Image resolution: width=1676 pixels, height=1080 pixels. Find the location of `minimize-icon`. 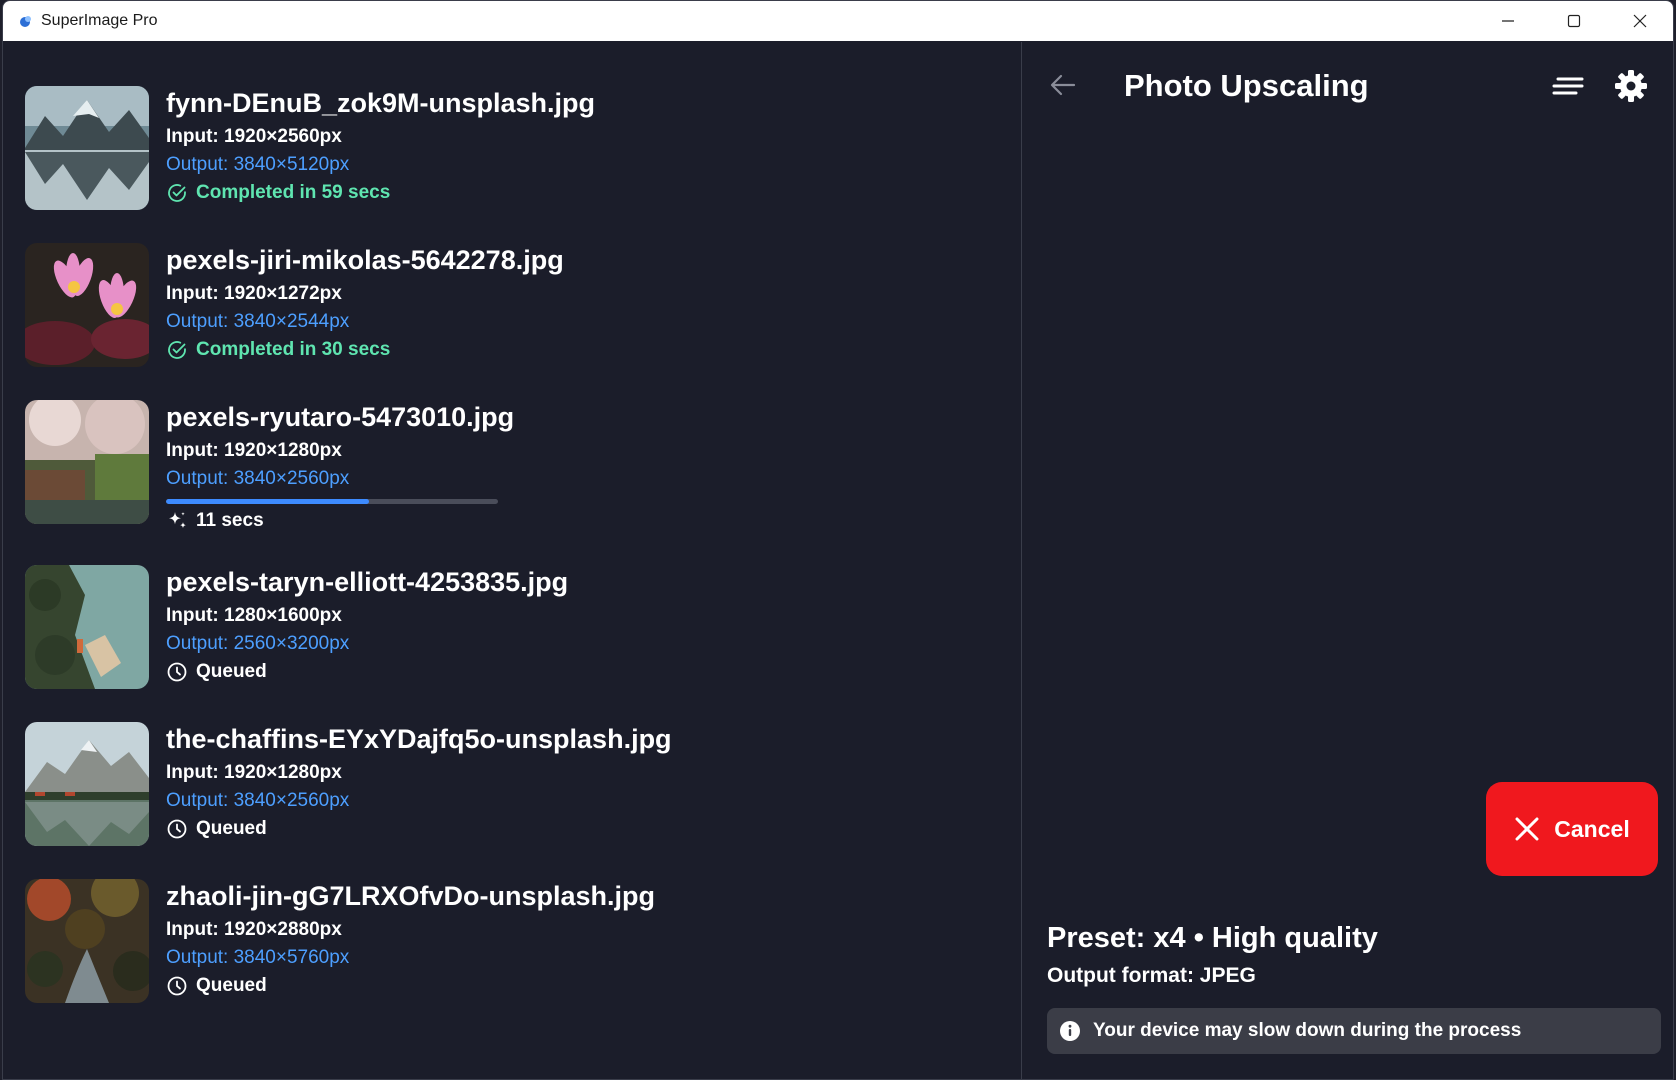

minimize-icon is located at coordinates (1508, 21).